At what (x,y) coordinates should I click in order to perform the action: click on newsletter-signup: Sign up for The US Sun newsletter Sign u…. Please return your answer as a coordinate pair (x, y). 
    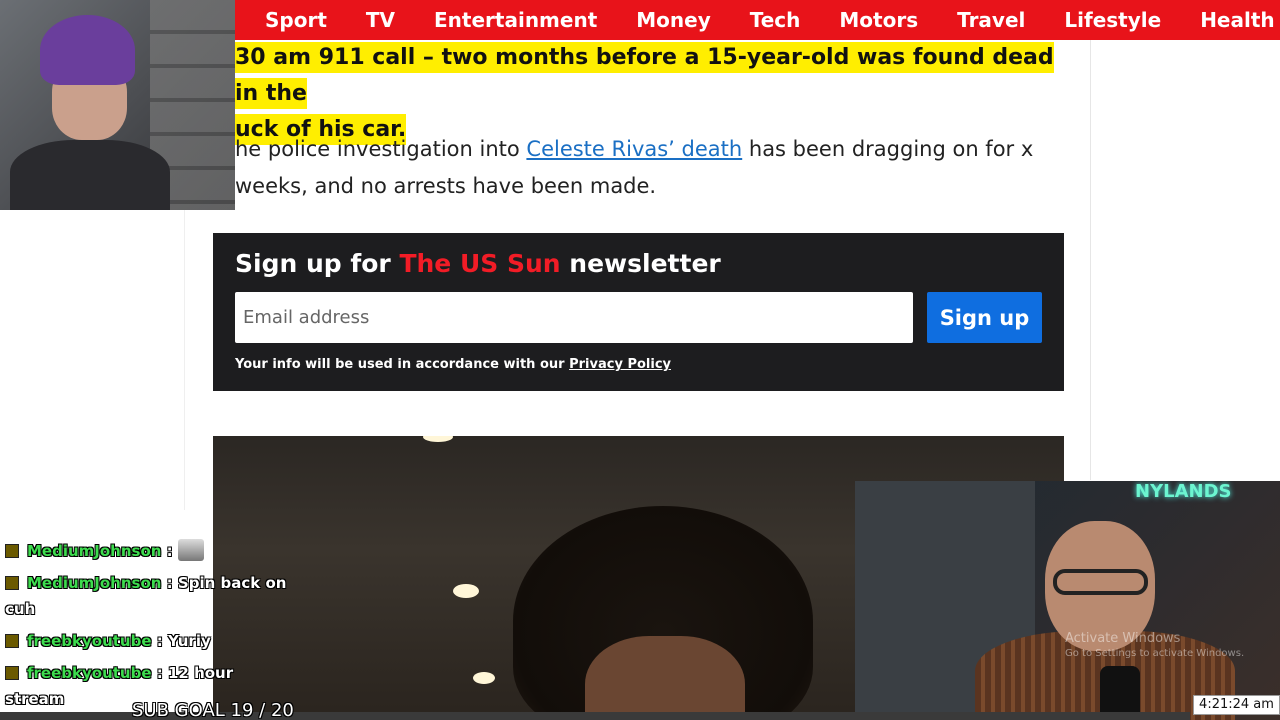
    Looking at the image, I should click on (638, 312).